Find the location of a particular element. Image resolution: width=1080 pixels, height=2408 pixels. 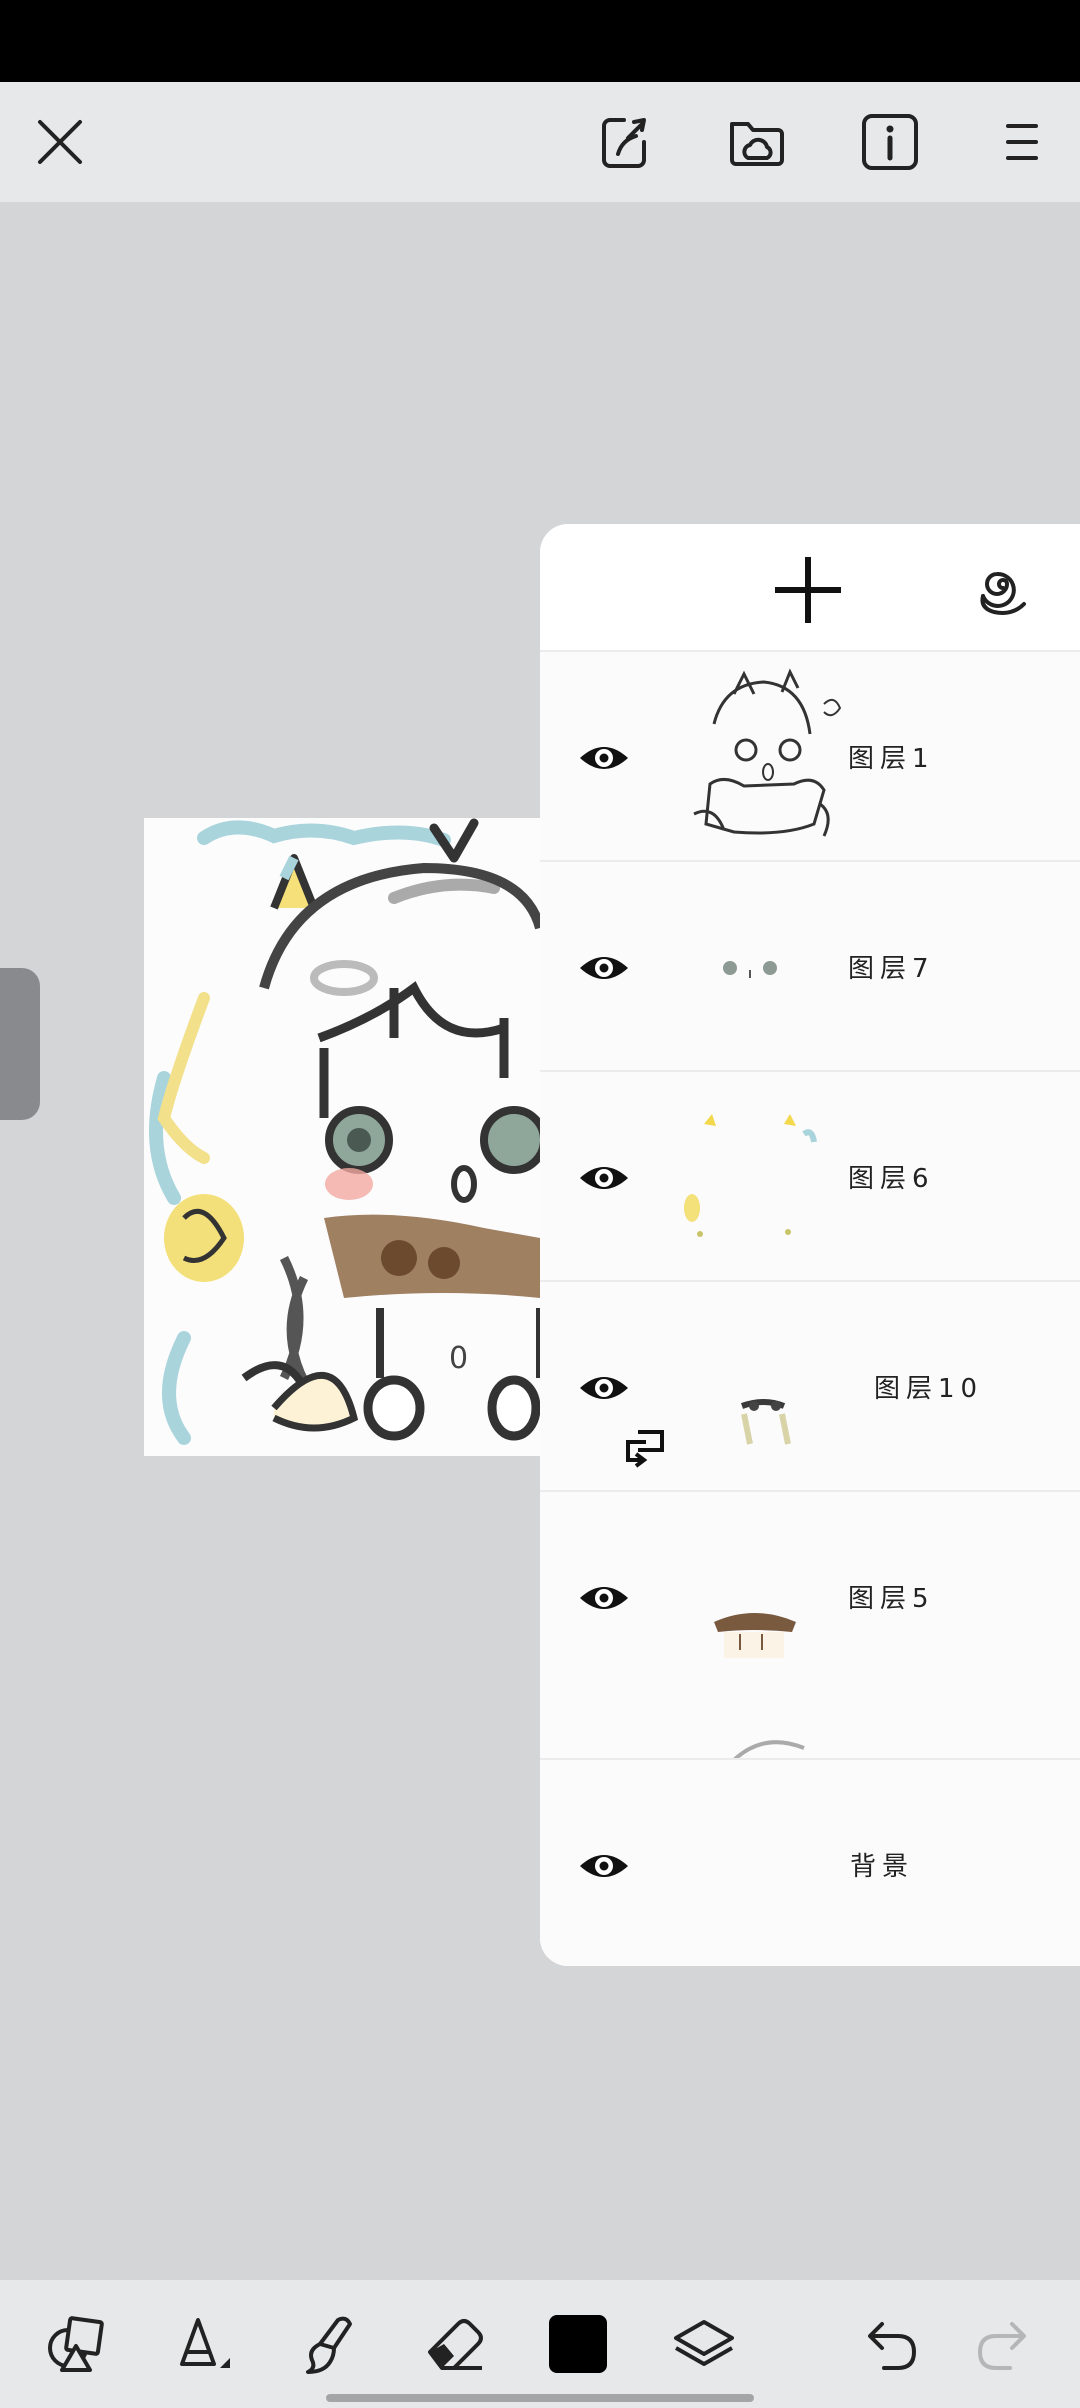

layer-row: 图层7 is located at coordinates (810, 967).